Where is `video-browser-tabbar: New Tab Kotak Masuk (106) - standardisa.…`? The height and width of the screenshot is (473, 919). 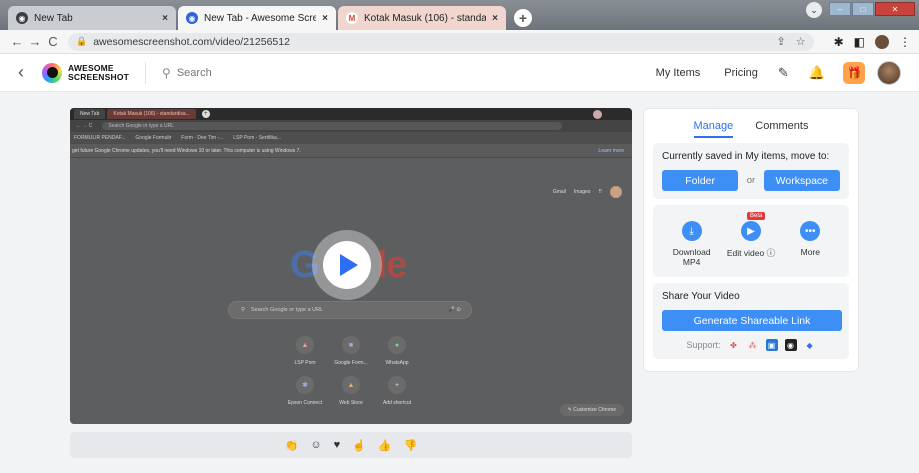 video-browser-tabbar: New Tab Kotak Masuk (106) - standardisa.… is located at coordinates (351, 114).